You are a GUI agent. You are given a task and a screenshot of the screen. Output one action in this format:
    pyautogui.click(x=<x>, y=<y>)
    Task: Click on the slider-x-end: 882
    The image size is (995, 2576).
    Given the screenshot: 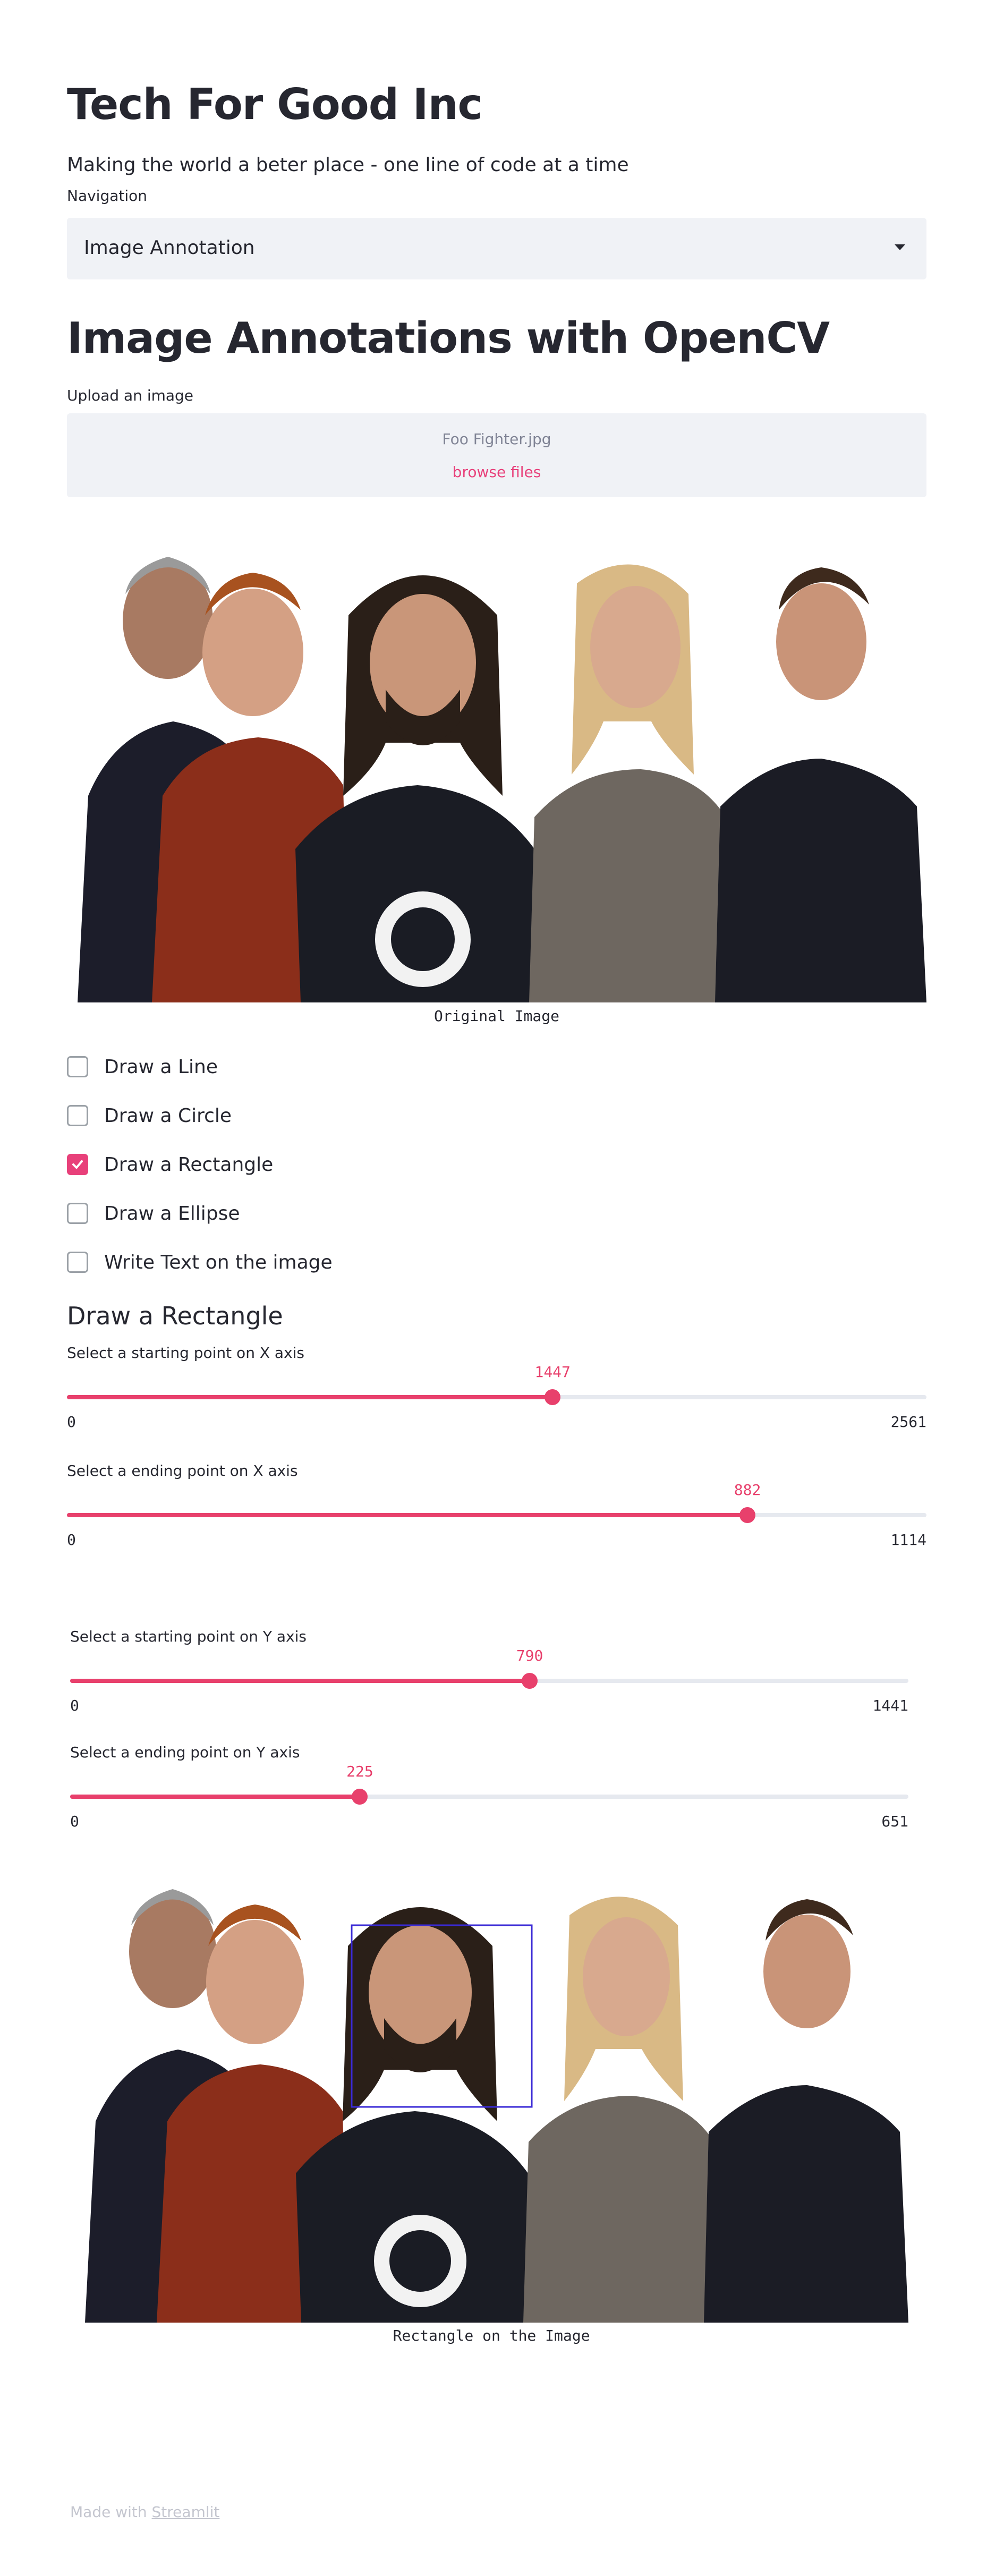 What is the action you would take?
    pyautogui.click(x=497, y=1502)
    